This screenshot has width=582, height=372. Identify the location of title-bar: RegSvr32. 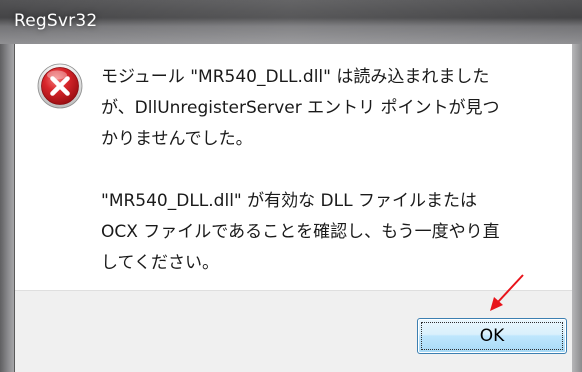
(291, 22).